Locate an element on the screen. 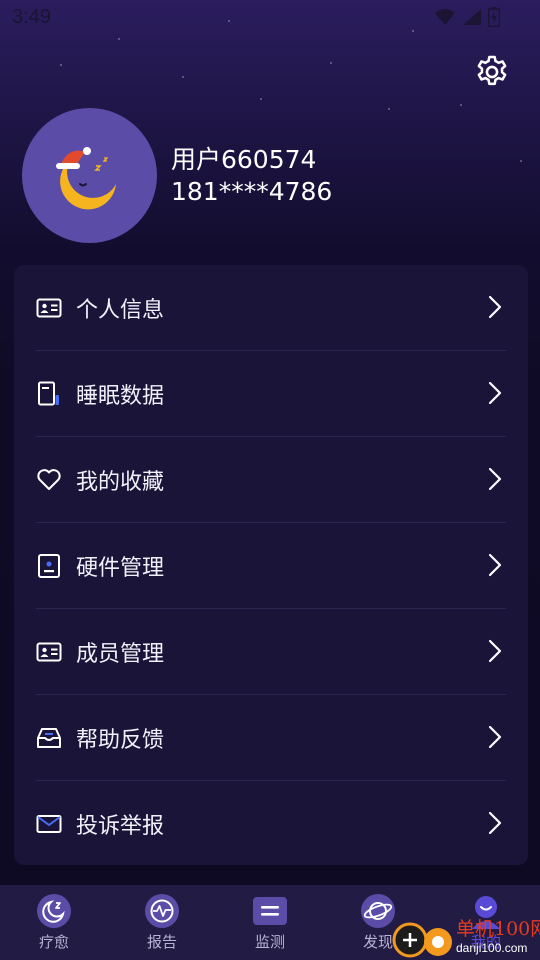 This screenshot has height=960, width=540. battery-icon is located at coordinates (494, 17).